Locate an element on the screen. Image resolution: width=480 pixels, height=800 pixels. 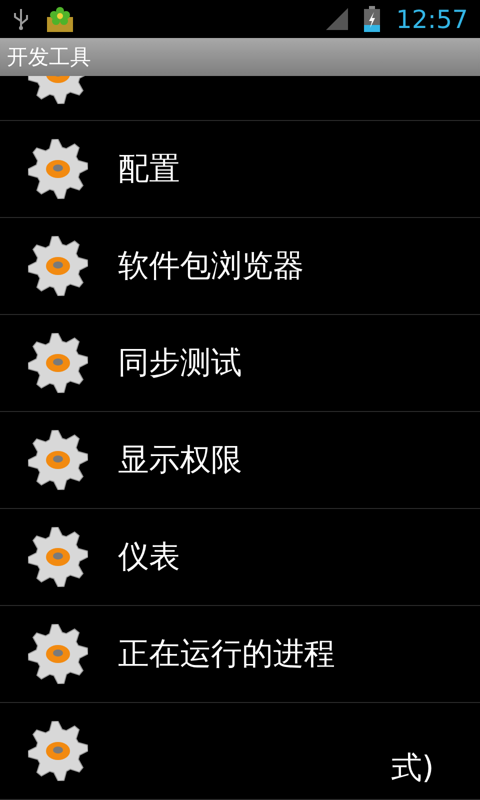
usb-icon is located at coordinates (21, 19).